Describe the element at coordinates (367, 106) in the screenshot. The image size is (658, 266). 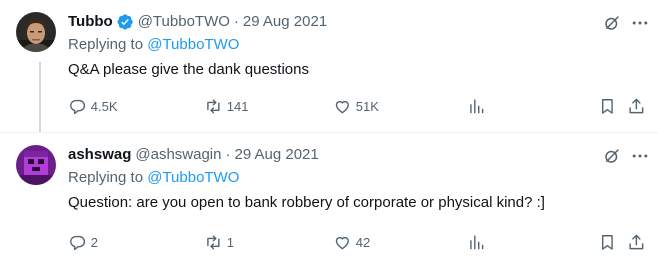
I see `like-count: 51K` at that location.